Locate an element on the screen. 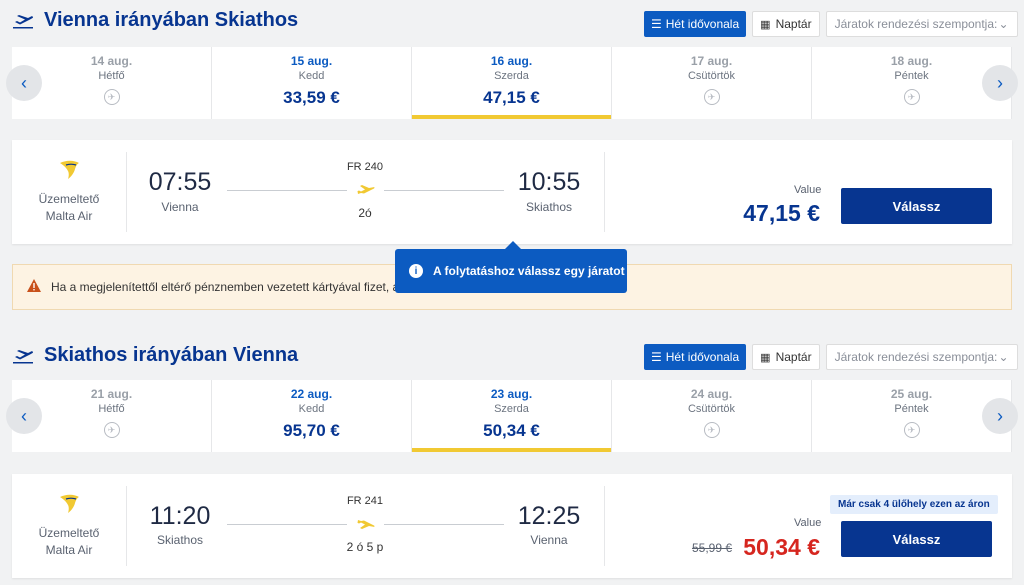 The image size is (1024, 585). flight-number: FR 241 is located at coordinates (365, 501).